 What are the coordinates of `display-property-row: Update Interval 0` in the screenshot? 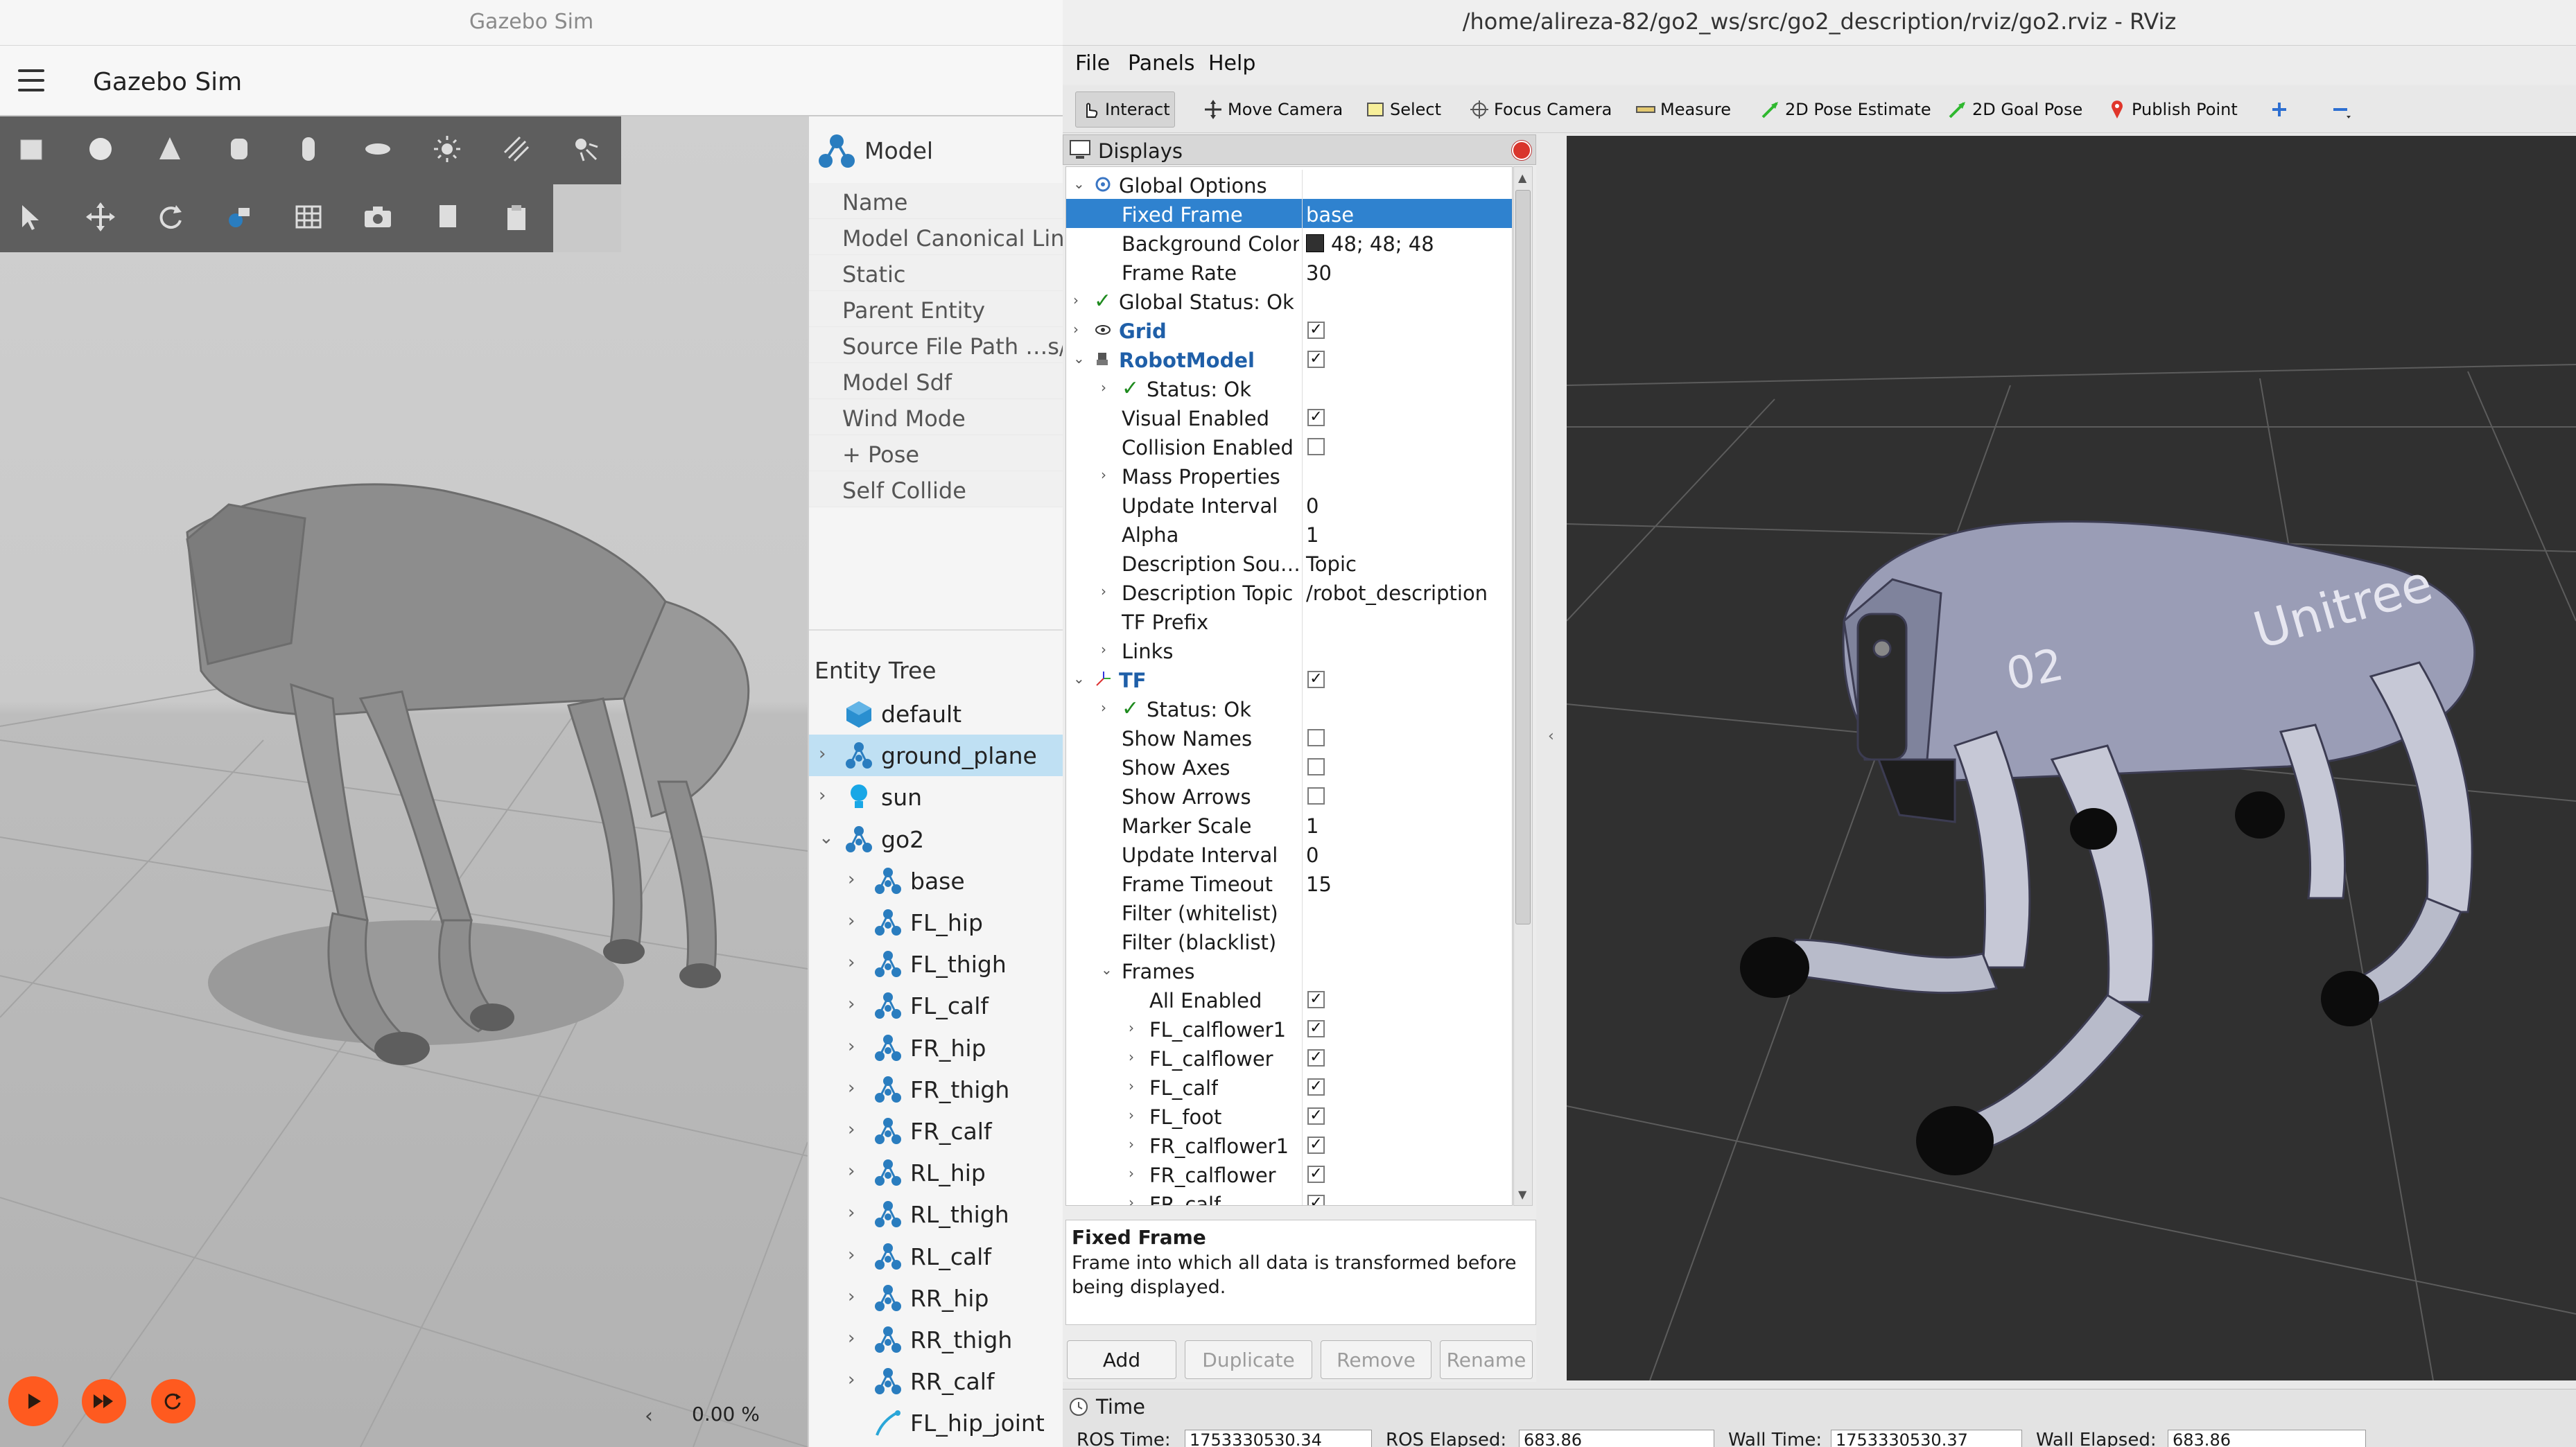 It's located at (1289, 853).